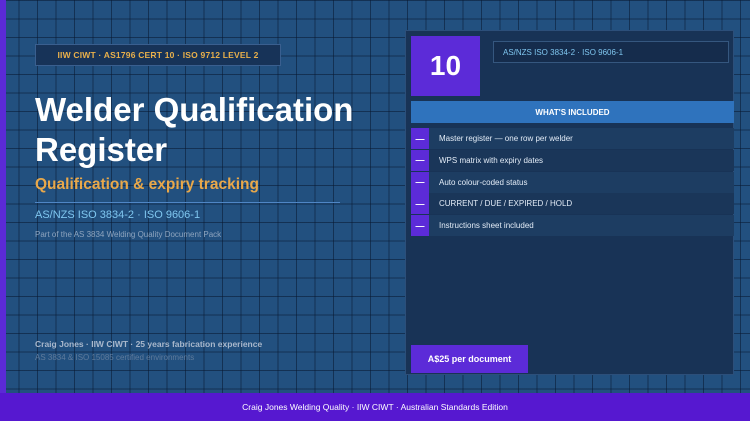  What do you see at coordinates (118, 215) in the screenshot?
I see `standards-line: AS/NZS ISO 3834-2 · ISO 9606-1` at bounding box center [118, 215].